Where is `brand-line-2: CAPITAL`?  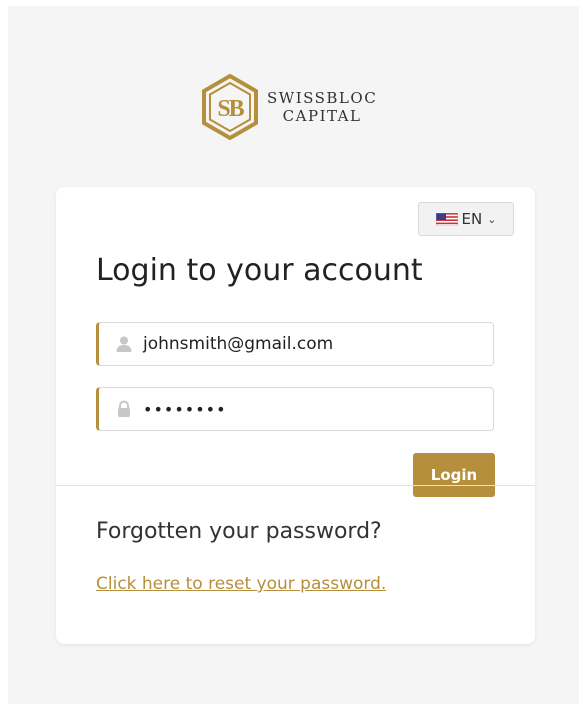
brand-line-2: CAPITAL is located at coordinates (322, 116).